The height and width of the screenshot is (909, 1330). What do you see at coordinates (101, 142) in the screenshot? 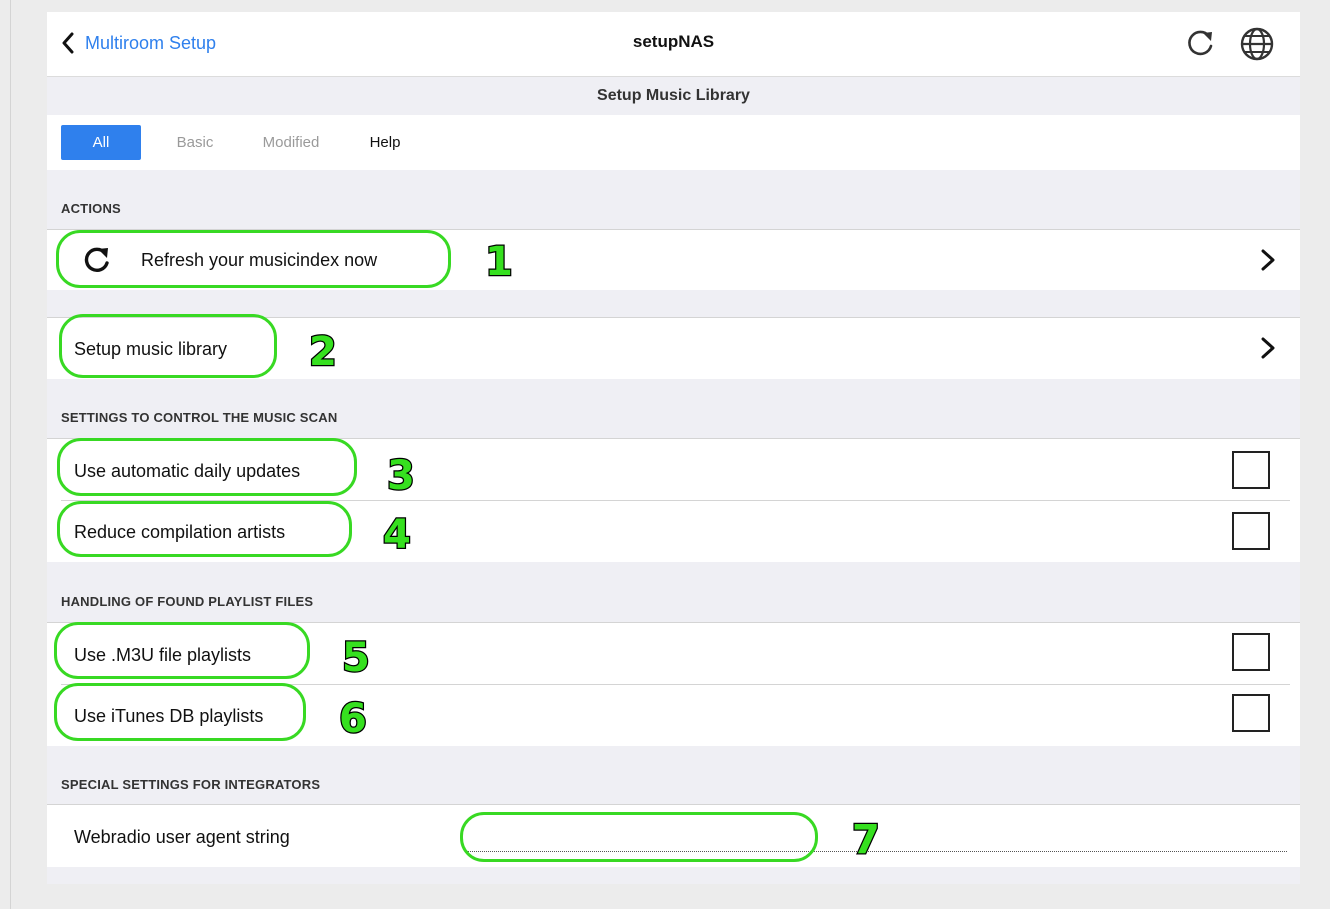
I see `tab-all: All` at bounding box center [101, 142].